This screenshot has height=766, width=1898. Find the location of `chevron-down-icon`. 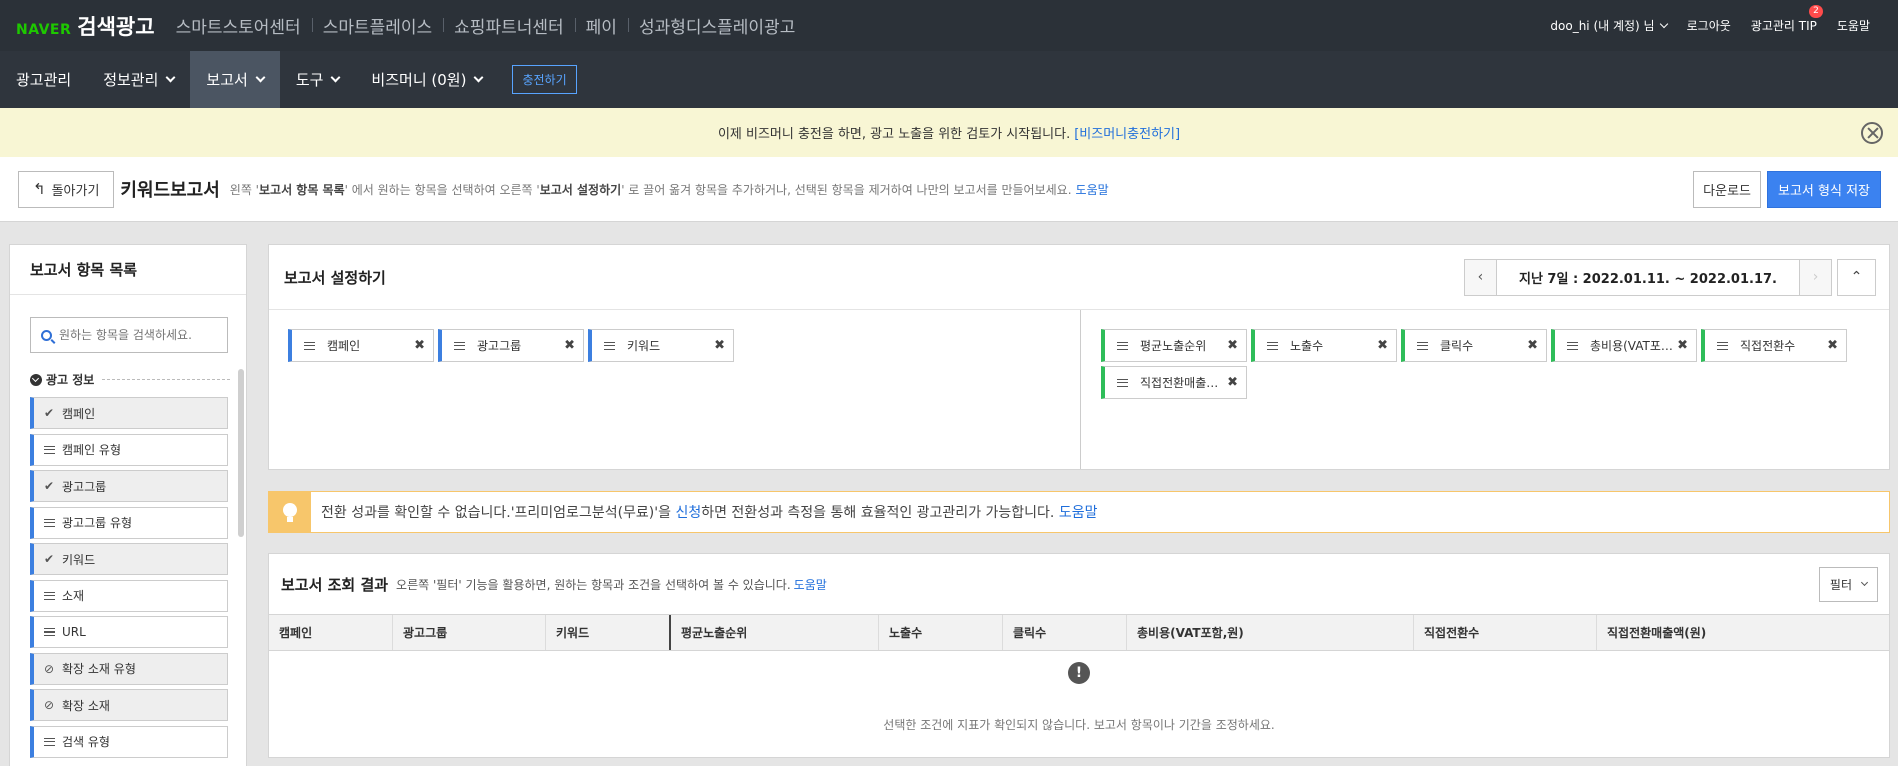

chevron-down-icon is located at coordinates (335, 77).